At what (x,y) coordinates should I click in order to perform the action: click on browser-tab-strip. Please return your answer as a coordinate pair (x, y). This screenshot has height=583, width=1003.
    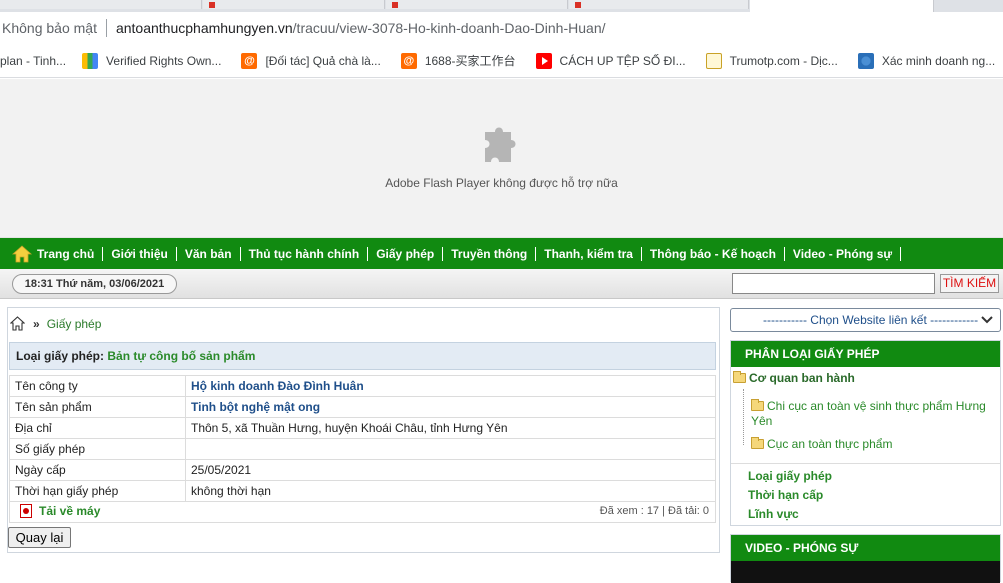
    Looking at the image, I should click on (501, 6).